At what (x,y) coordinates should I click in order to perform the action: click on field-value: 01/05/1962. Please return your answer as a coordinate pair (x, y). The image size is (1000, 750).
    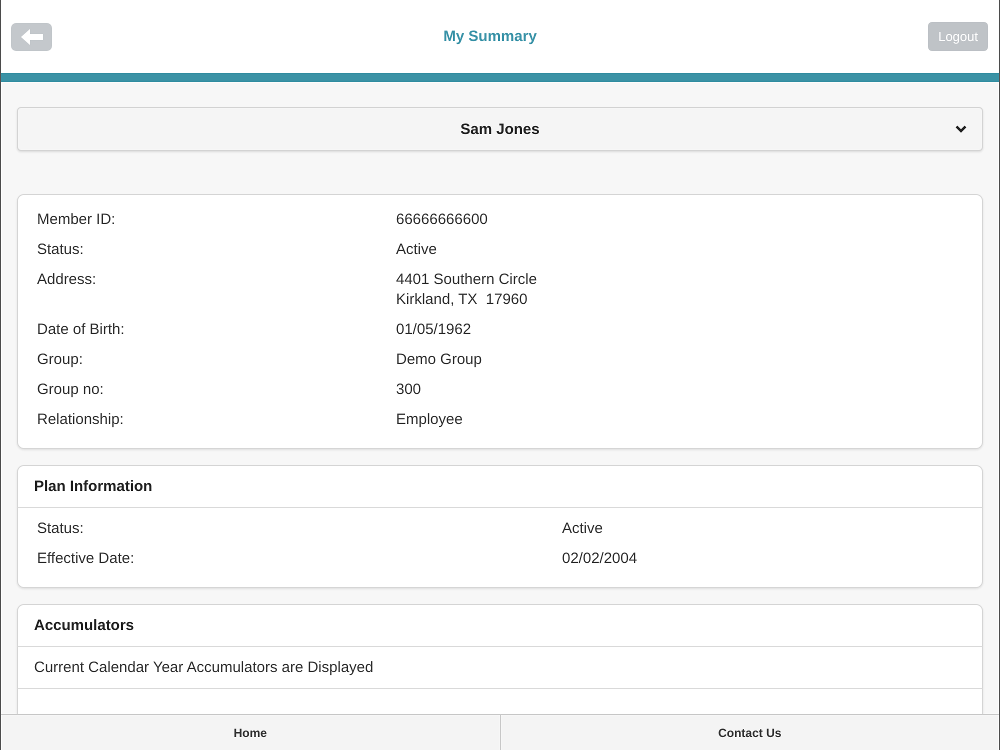
    Looking at the image, I should click on (434, 330).